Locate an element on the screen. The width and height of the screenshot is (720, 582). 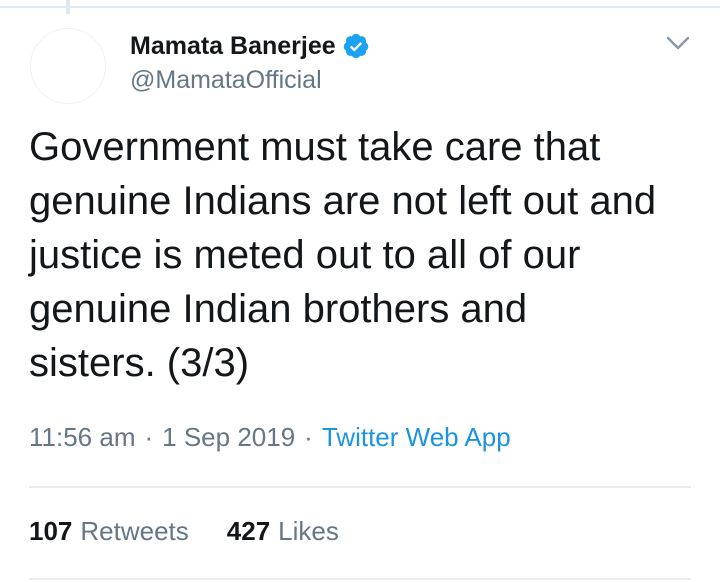
verified-badge-icon is located at coordinates (356, 46).